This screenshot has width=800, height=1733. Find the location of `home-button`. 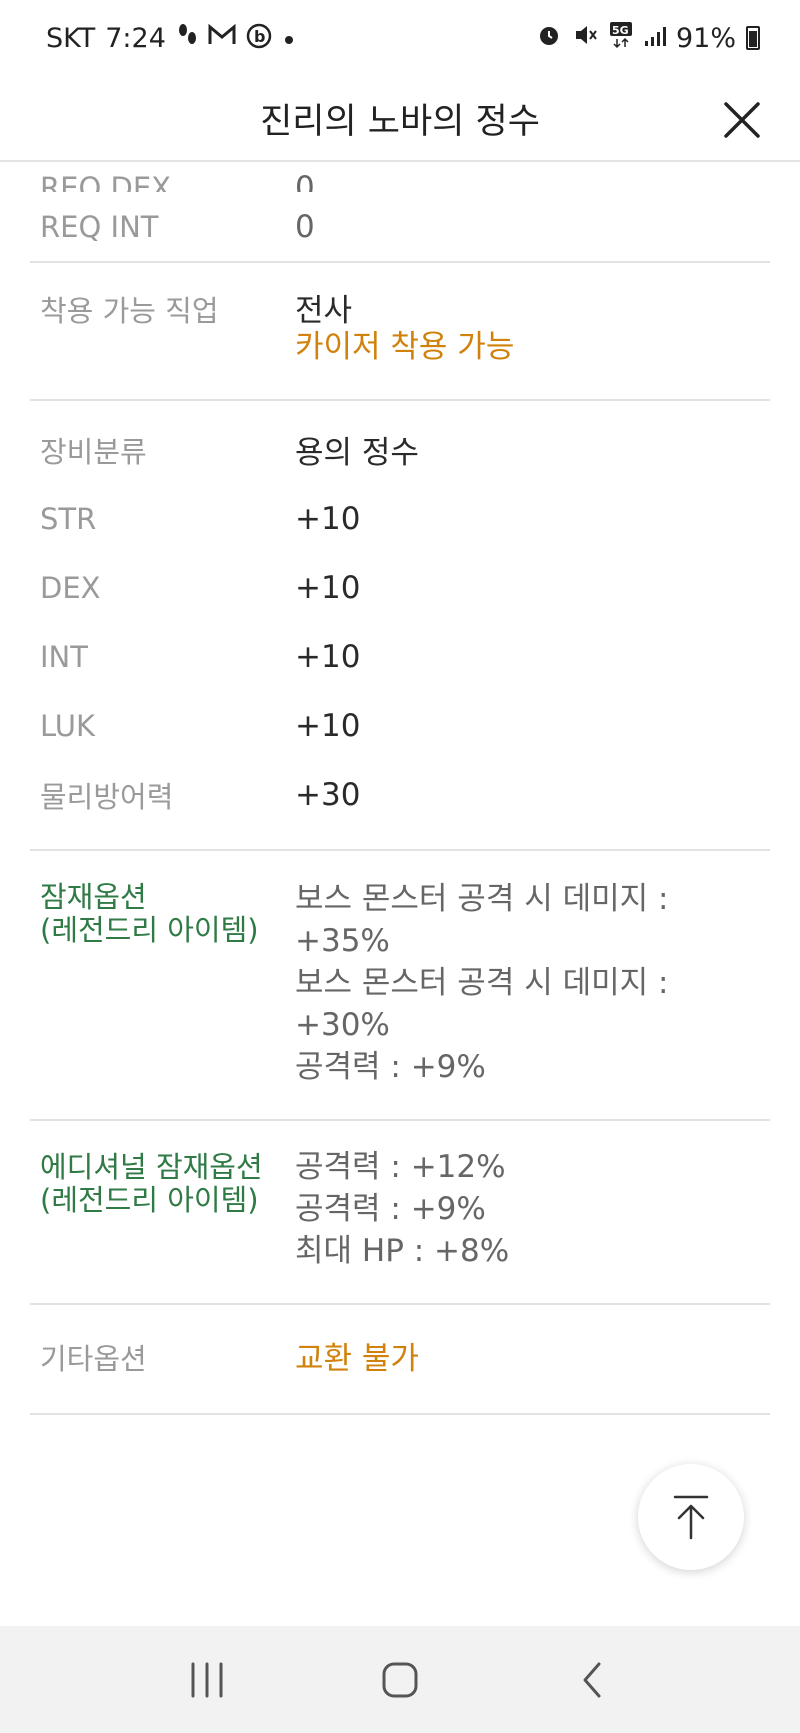

home-button is located at coordinates (400, 1680).